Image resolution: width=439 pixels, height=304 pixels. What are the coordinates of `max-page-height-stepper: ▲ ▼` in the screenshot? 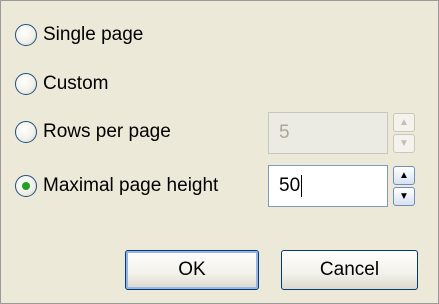 It's located at (404, 186).